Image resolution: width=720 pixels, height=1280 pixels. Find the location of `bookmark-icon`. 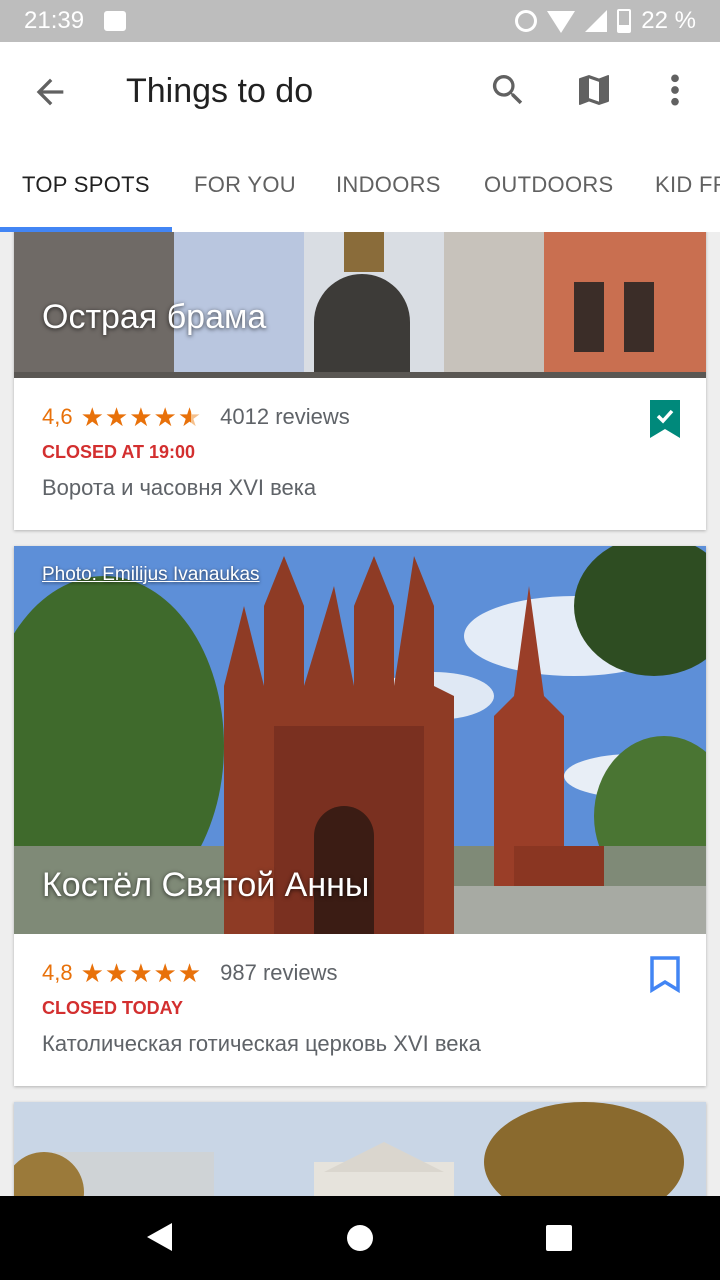

bookmark-icon is located at coordinates (665, 975).